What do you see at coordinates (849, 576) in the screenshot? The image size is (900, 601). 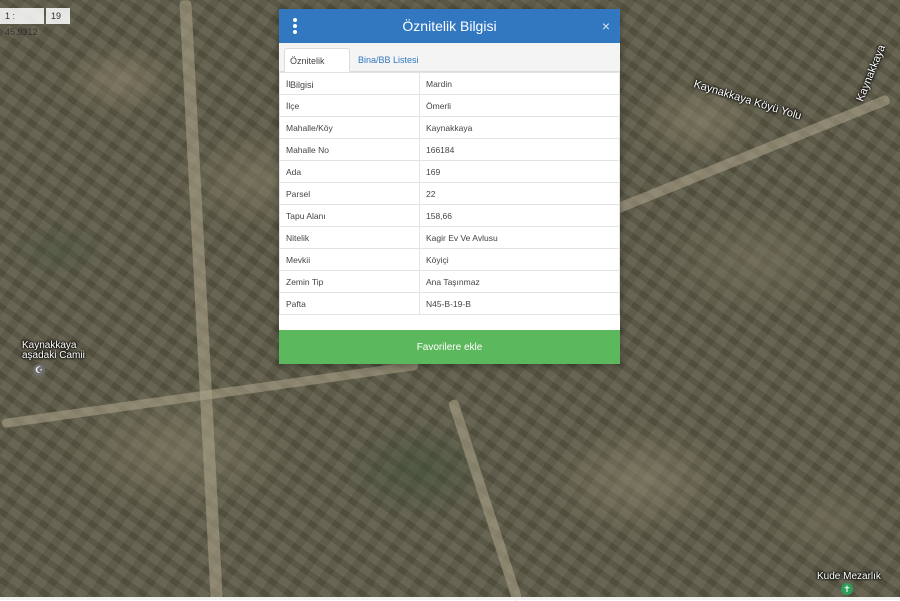 I see `poi-label-cemetery: Kude Mezarlık` at bounding box center [849, 576].